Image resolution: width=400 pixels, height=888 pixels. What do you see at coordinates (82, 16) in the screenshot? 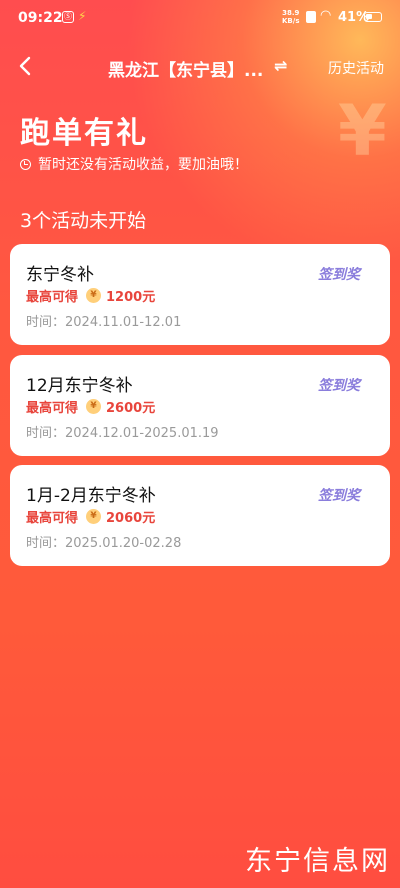
I see `bolt-icon: ⚡` at bounding box center [82, 16].